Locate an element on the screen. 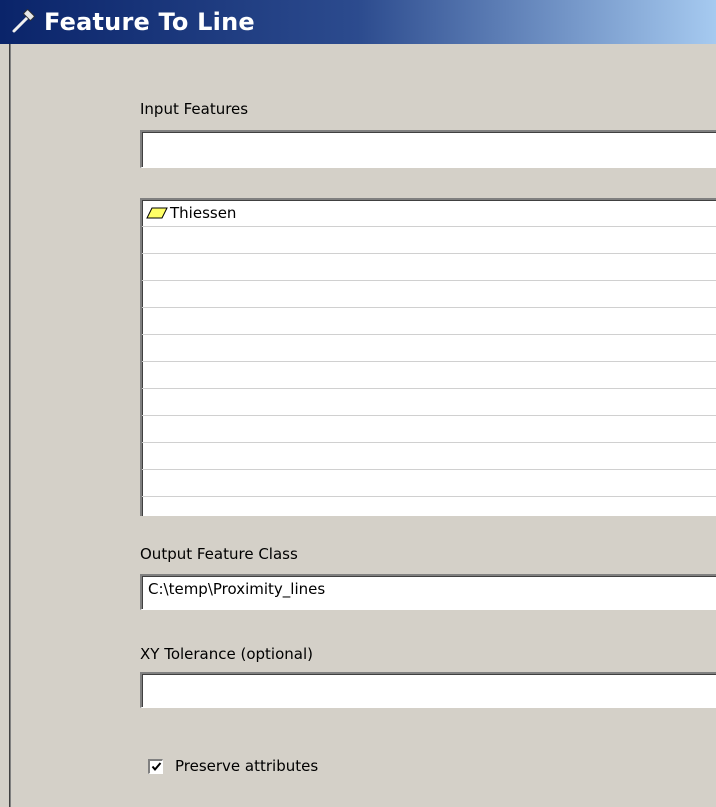  hammer-icon is located at coordinates (23, 22).